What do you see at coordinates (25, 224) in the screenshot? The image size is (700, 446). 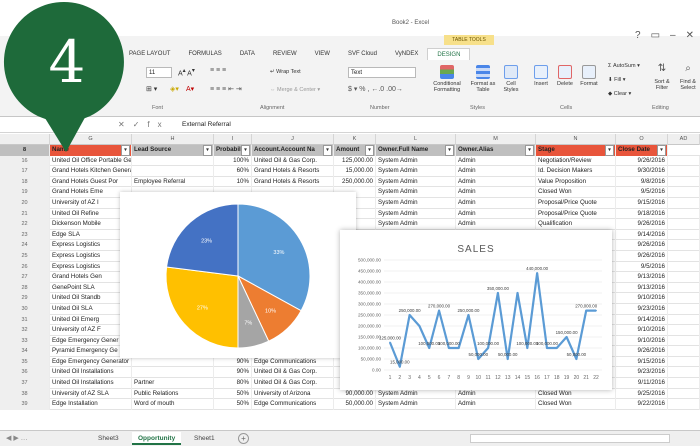 I see `row-number: 22` at bounding box center [25, 224].